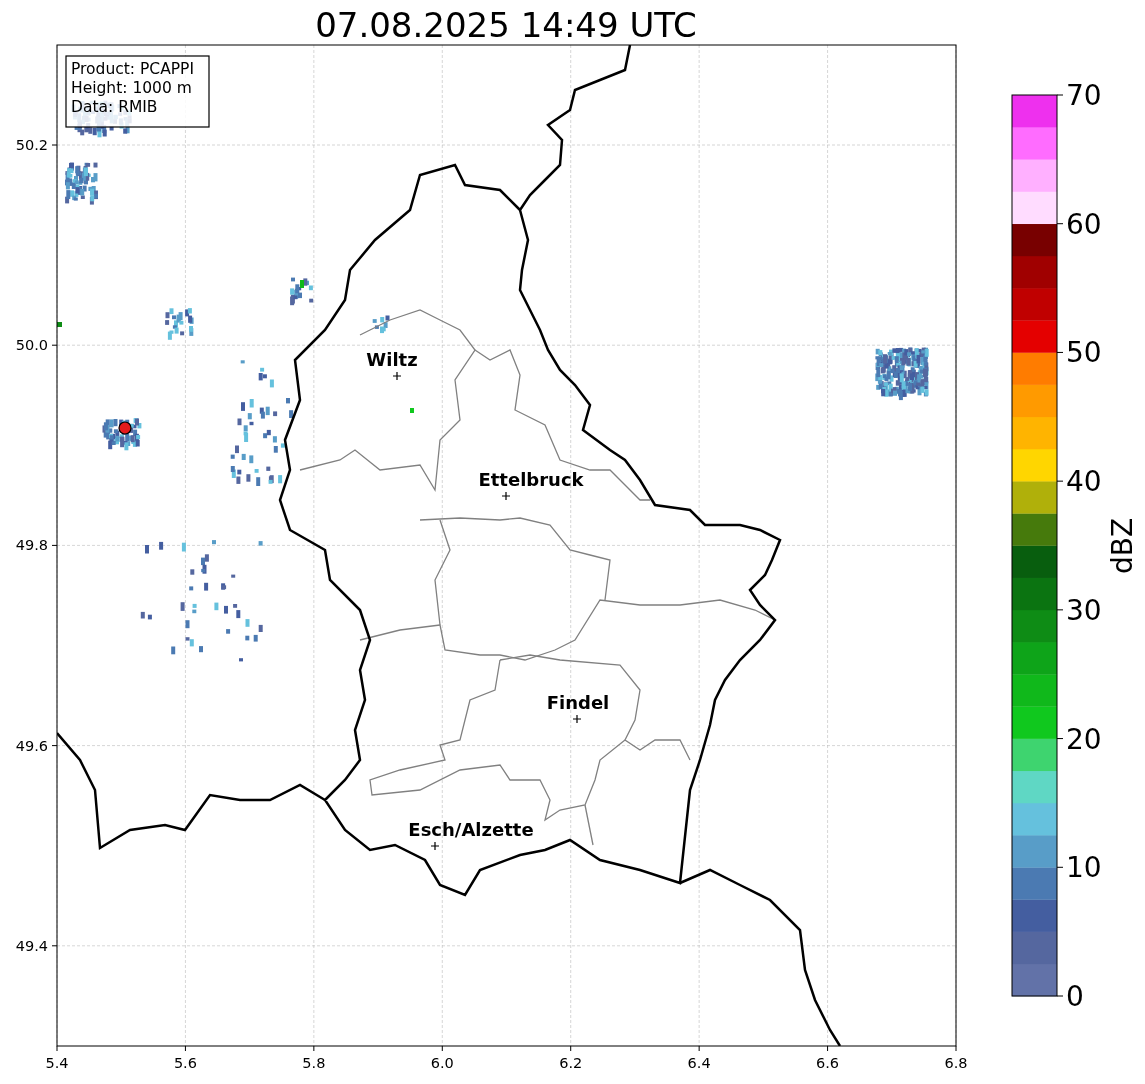 Image resolution: width=1145 pixels, height=1084 pixels. Describe the element at coordinates (531, 479) in the screenshot. I see `city-label: Ettelbruck` at that location.